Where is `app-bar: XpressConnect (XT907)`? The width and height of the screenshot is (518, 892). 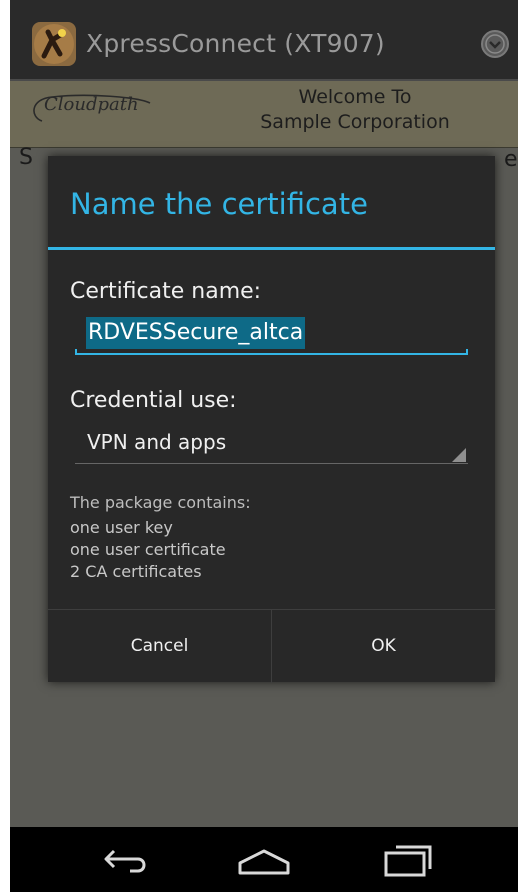
app-bar: XpressConnect (XT907) is located at coordinates (264, 40).